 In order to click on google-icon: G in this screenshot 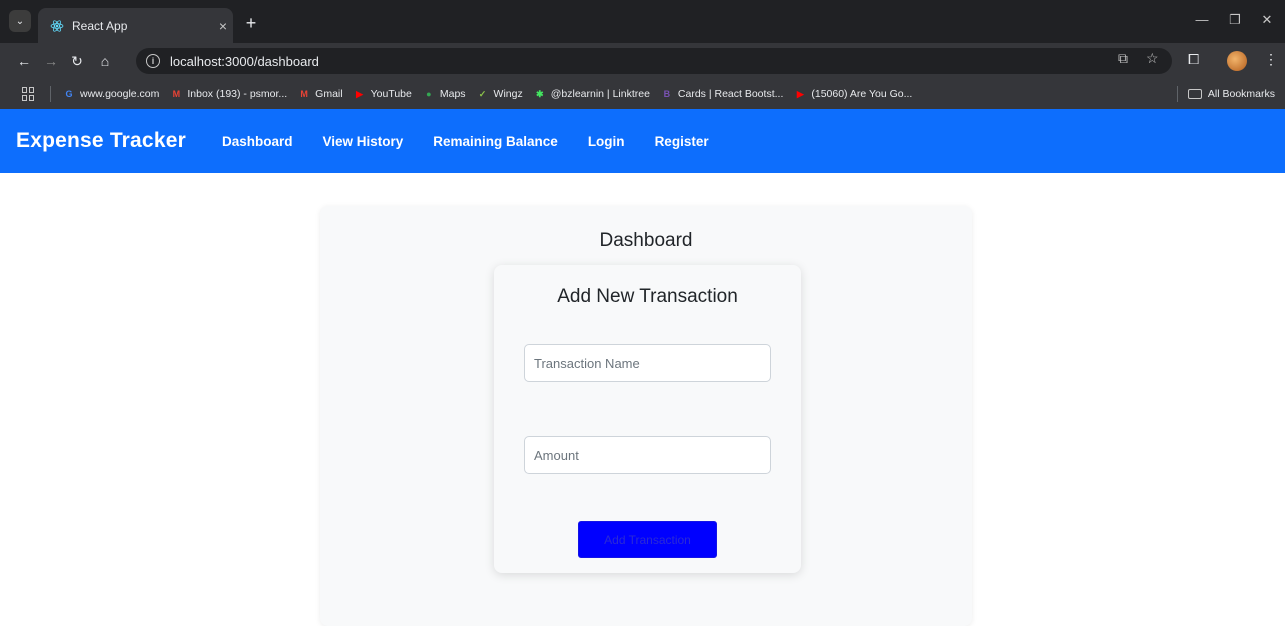, I will do `click(69, 94)`.